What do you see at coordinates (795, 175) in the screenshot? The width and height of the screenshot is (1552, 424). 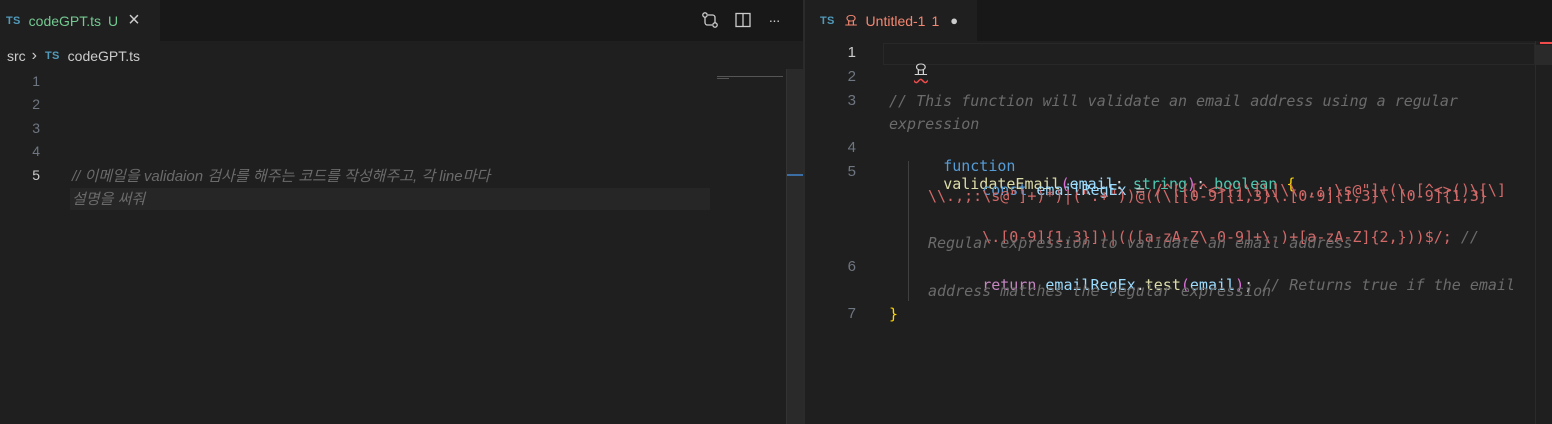 I see `scrollbar-cursor-marker` at bounding box center [795, 175].